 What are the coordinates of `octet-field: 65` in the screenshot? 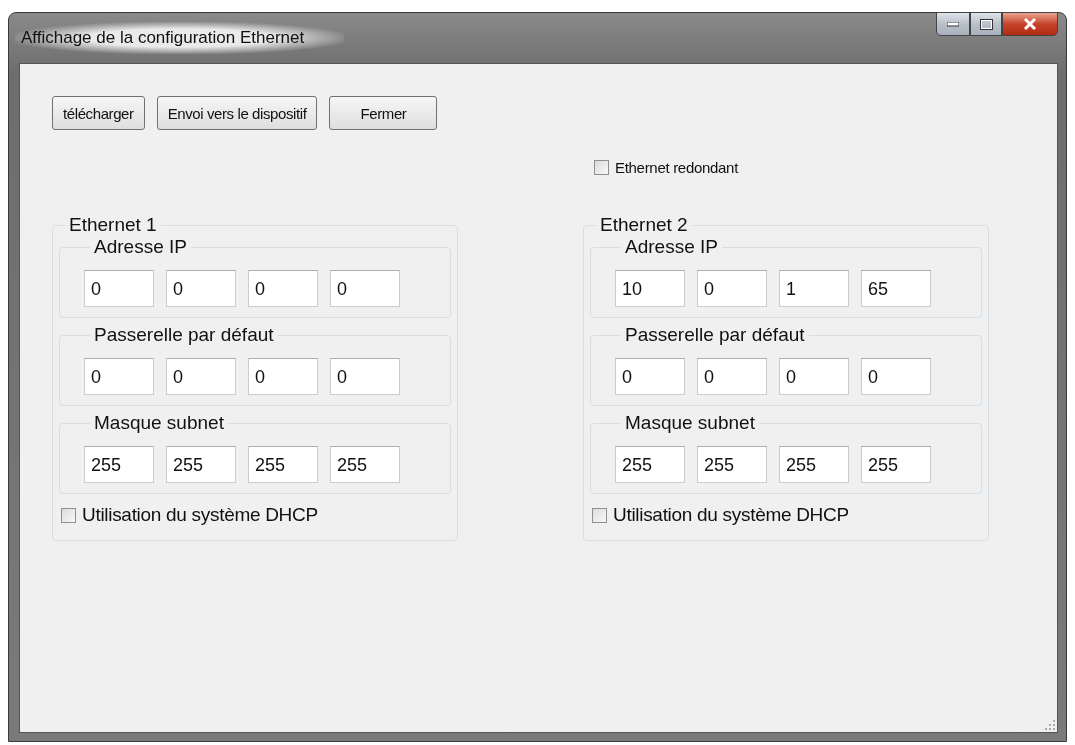 It's located at (896, 288).